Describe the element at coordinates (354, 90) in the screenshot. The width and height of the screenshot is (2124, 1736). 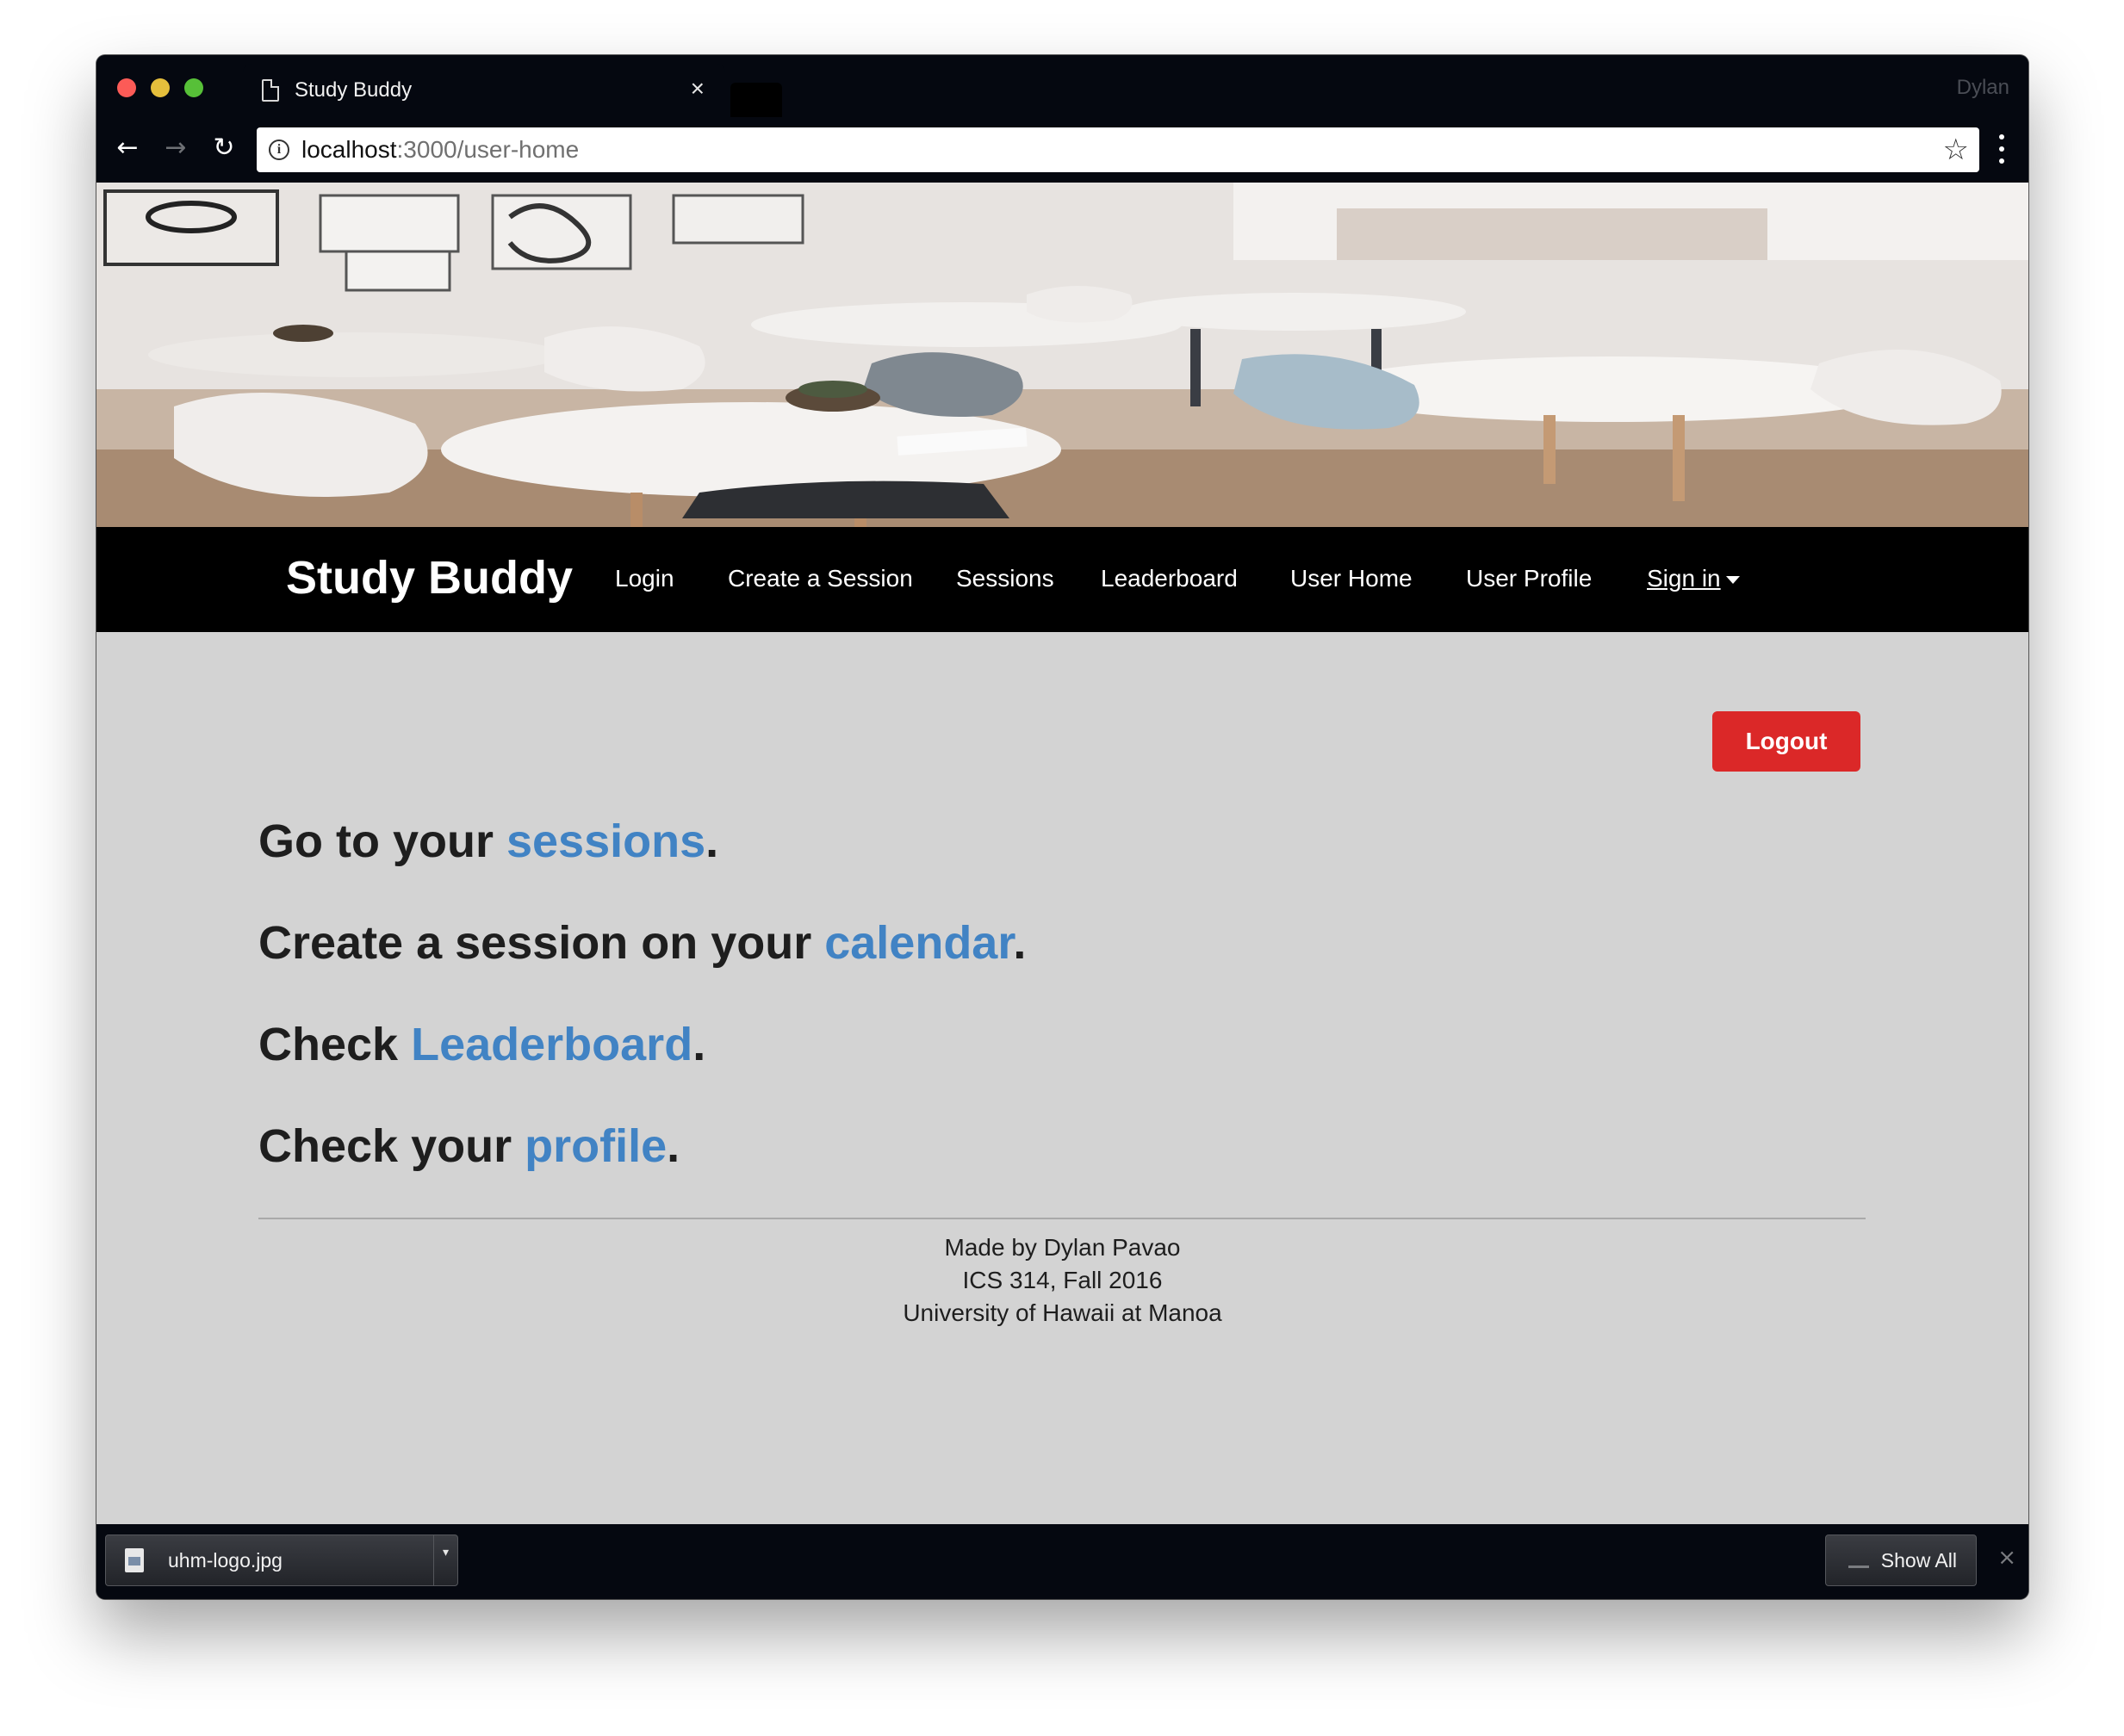
I see `tab-title: Study Buddy` at that location.